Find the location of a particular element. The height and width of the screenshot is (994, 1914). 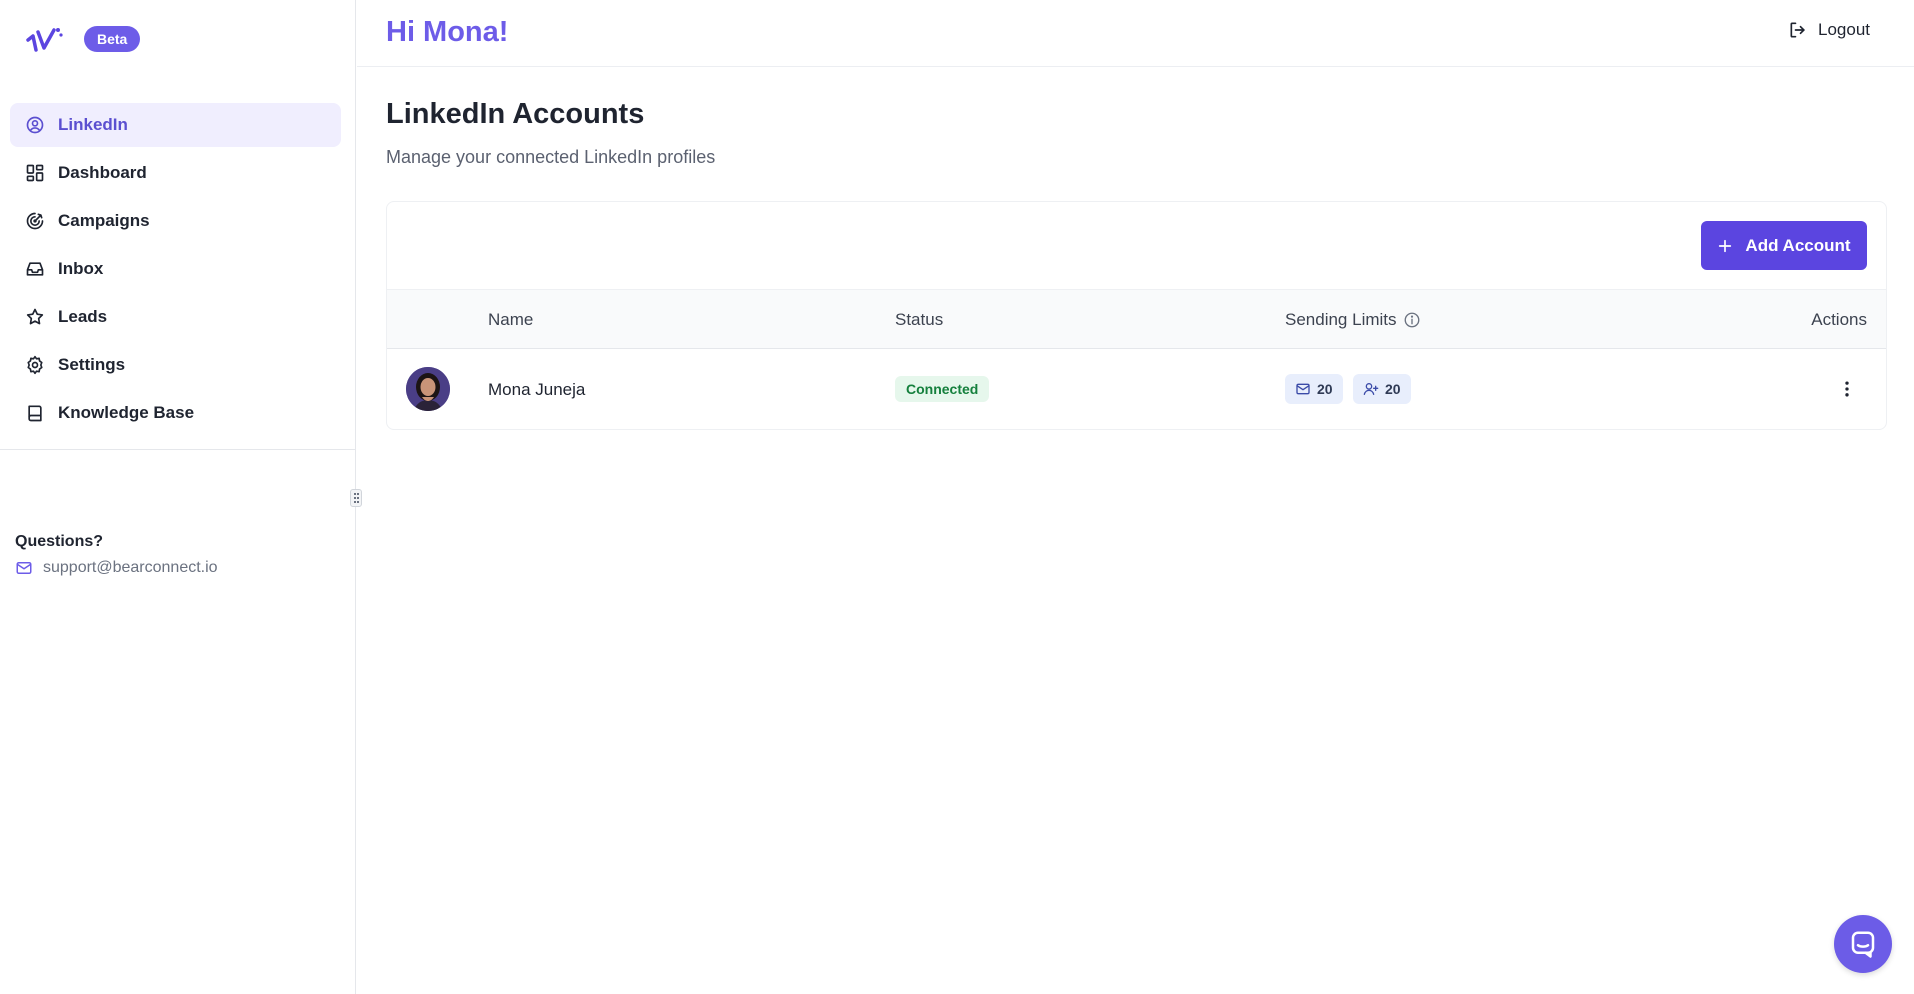

logout-label: Logout is located at coordinates (1844, 29).